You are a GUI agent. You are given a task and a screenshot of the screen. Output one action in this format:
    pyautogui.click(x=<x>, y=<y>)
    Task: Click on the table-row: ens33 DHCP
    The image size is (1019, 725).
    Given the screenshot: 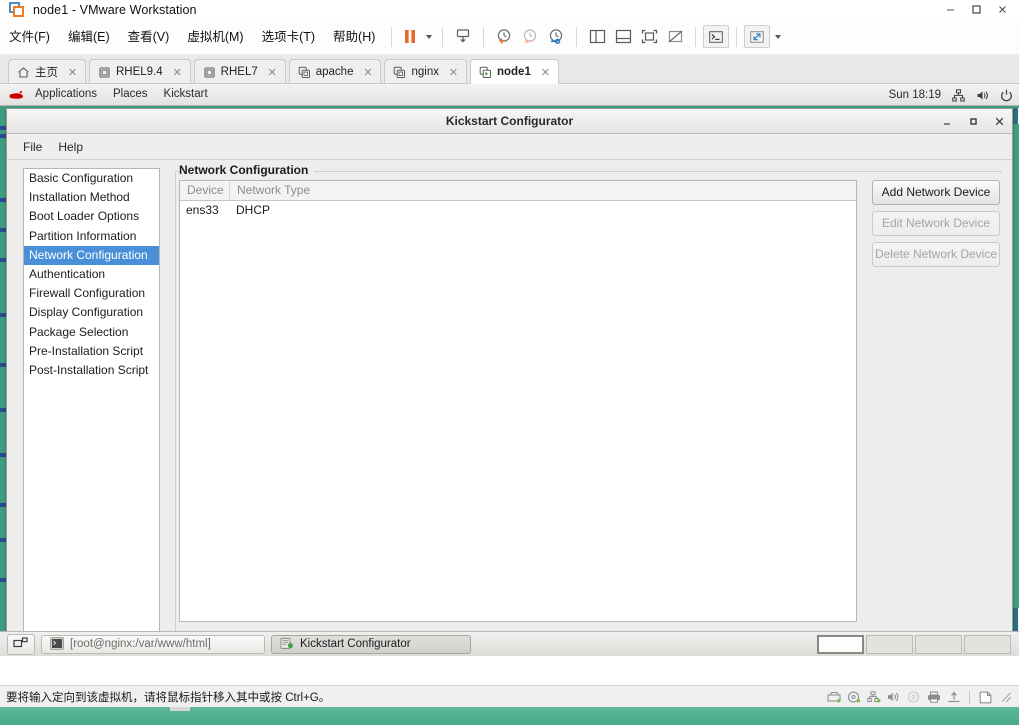 What is the action you would take?
    pyautogui.click(x=518, y=210)
    